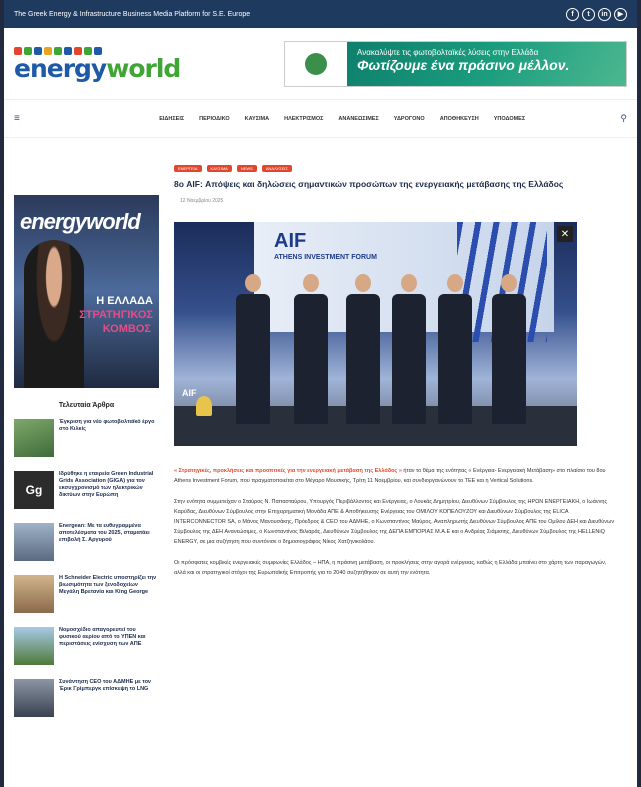 The height and width of the screenshot is (787, 641). Describe the element at coordinates (219, 168) in the screenshot. I see `category-badge: ΚΑΥΣΙΜΑ` at that location.